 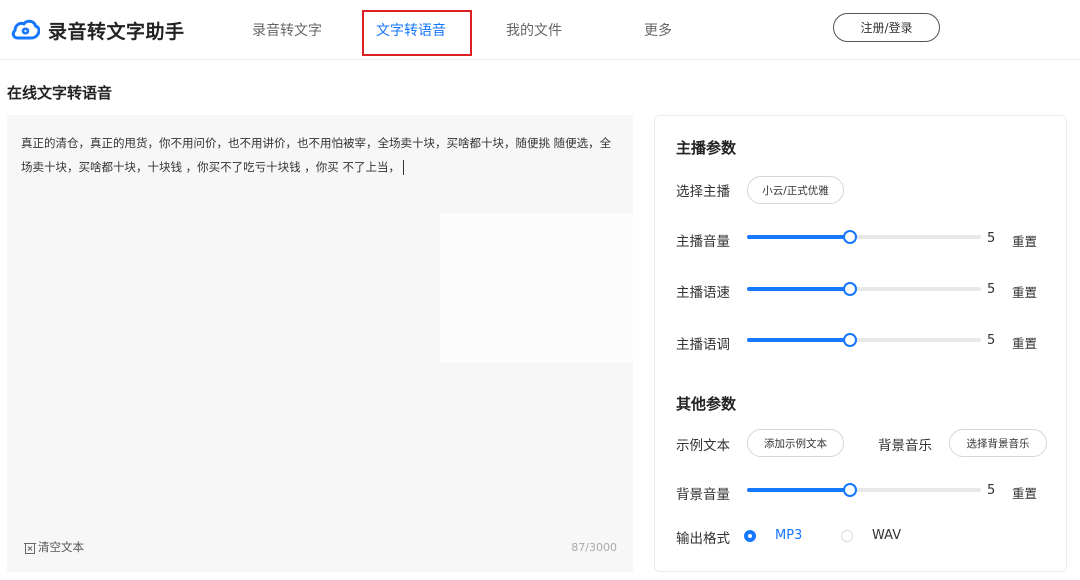 What do you see at coordinates (1024, 492) in the screenshot?
I see `background-volume-reset-button: 重置` at bounding box center [1024, 492].